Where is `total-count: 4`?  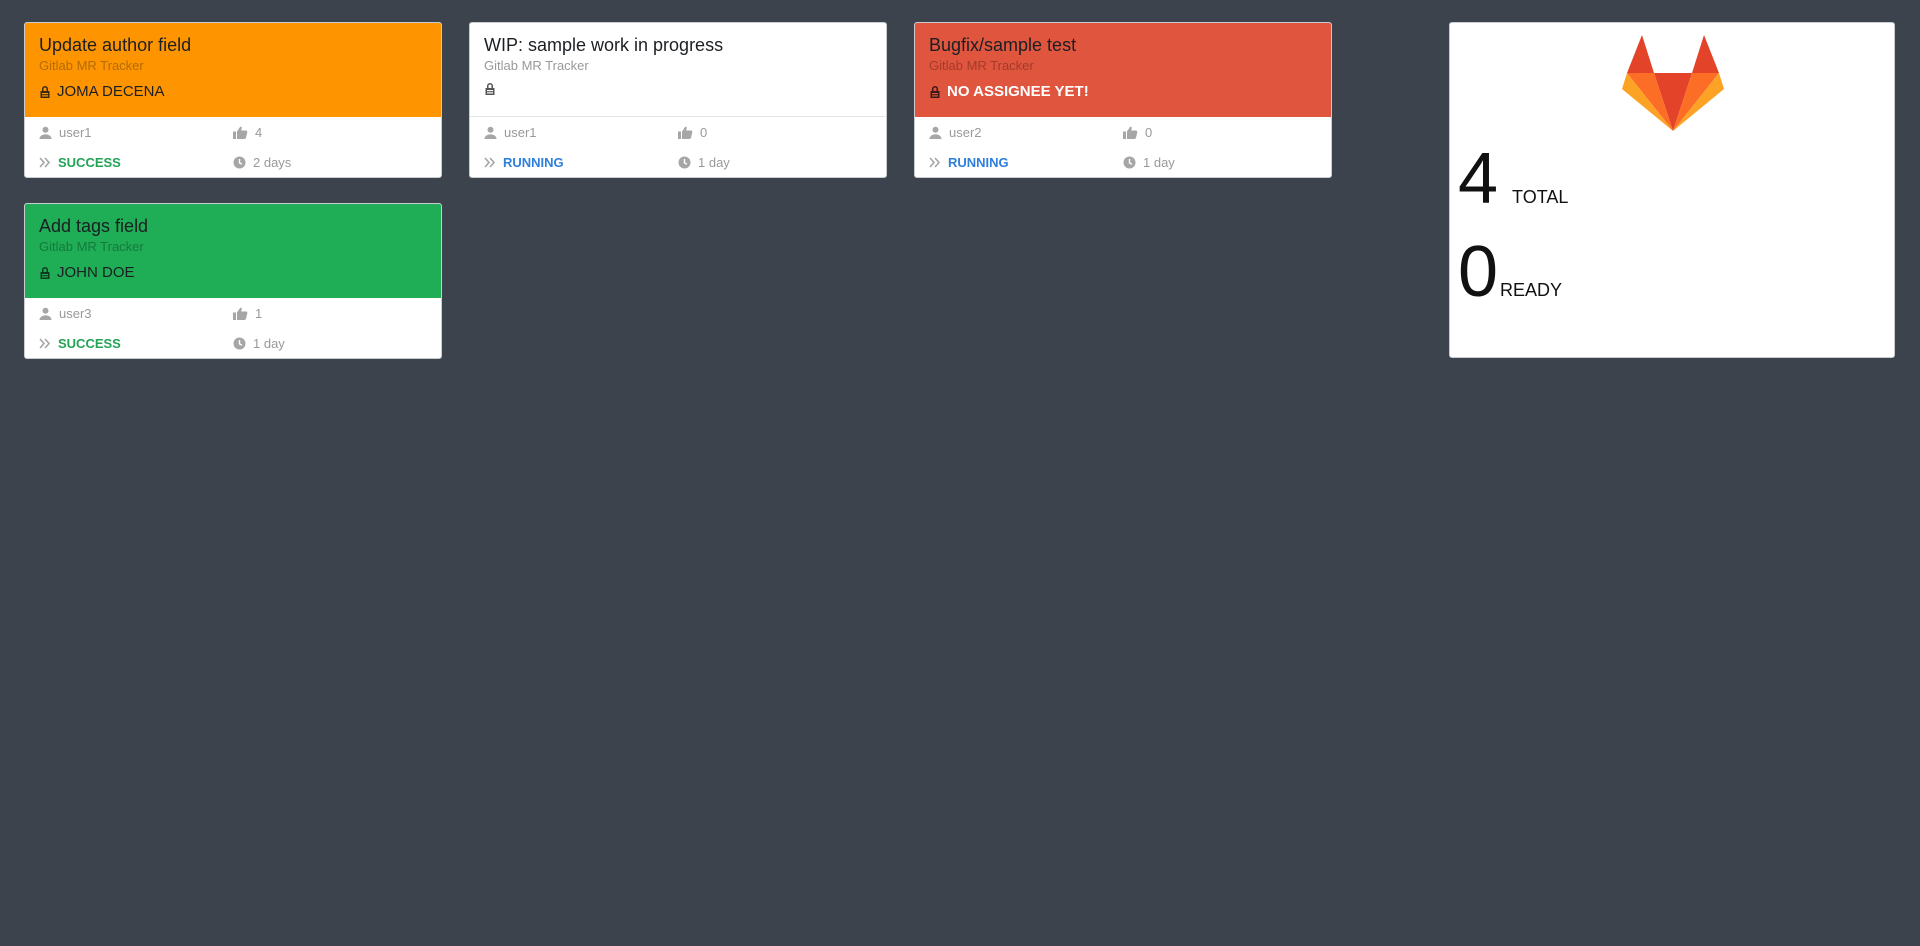
total-count: 4 is located at coordinates (1478, 179).